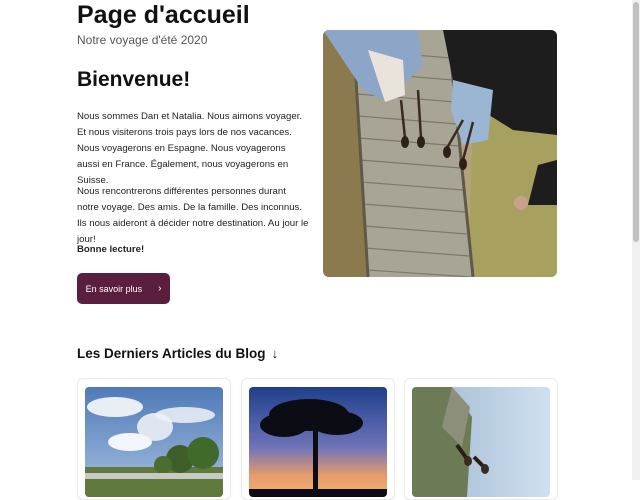  What do you see at coordinates (111, 249) in the screenshot?
I see `intro-sign-off: Bonne lecture!` at bounding box center [111, 249].